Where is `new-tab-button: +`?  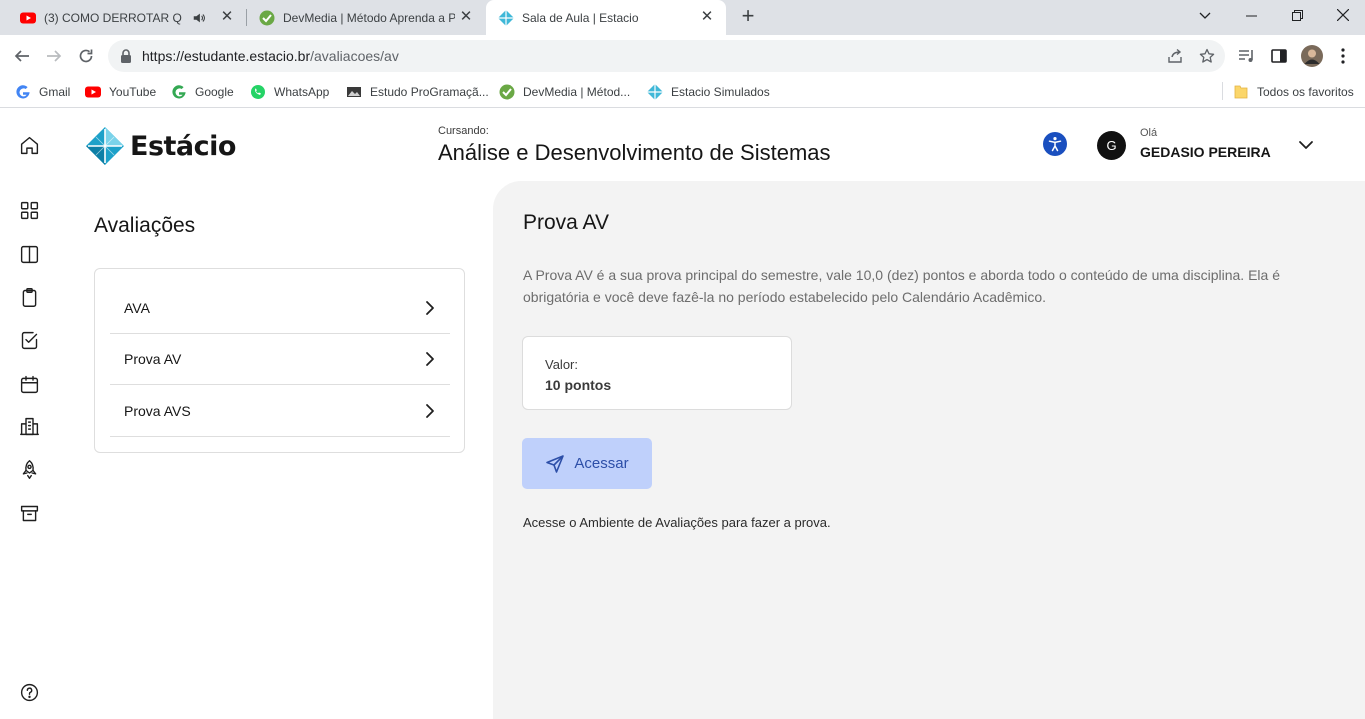 new-tab-button: + is located at coordinates (748, 16).